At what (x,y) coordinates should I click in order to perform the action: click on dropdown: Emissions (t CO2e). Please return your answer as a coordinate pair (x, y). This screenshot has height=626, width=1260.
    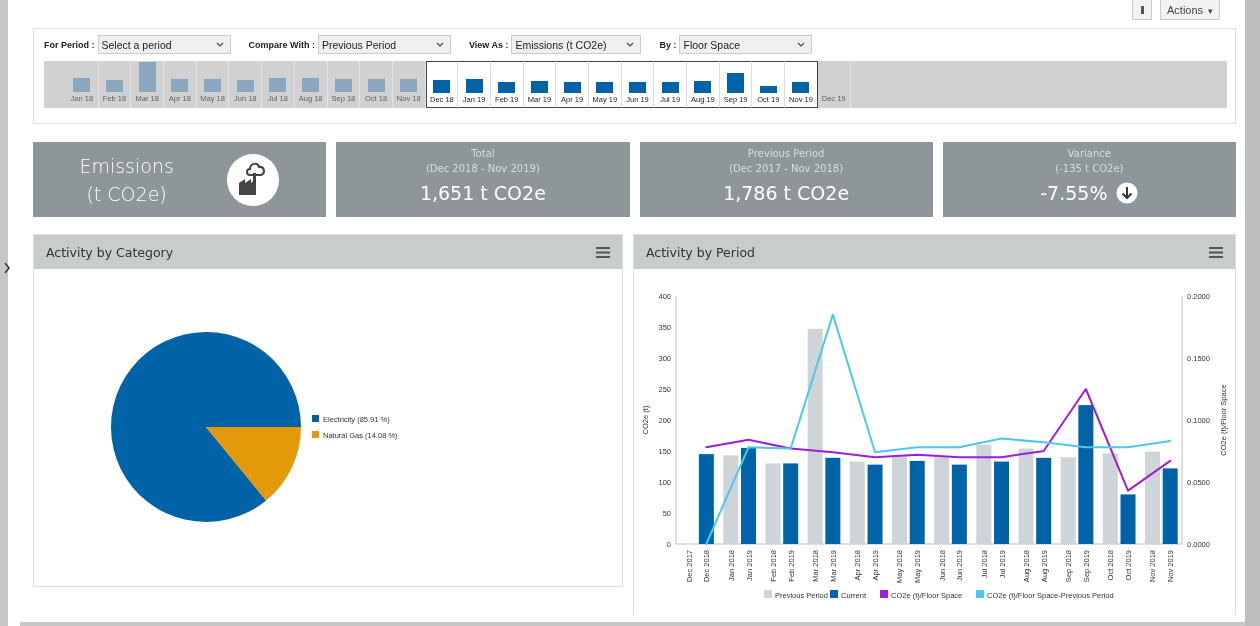
    Looking at the image, I should click on (576, 44).